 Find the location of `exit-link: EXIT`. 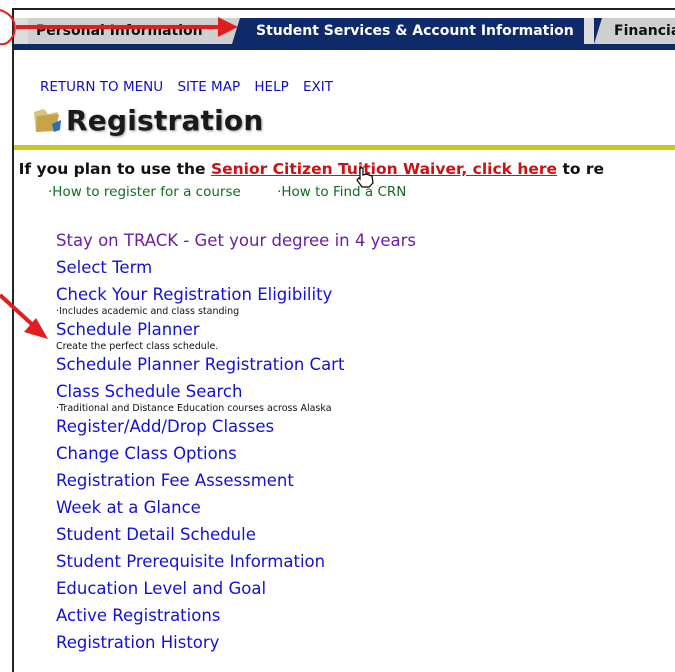

exit-link: EXIT is located at coordinates (318, 87).